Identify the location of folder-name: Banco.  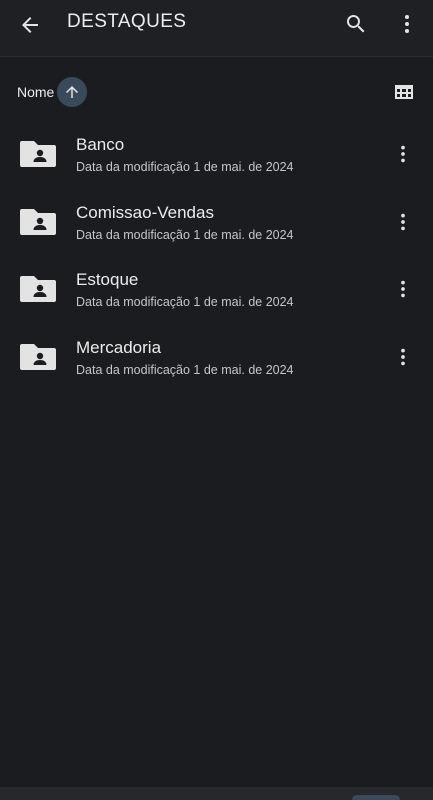
(100, 144).